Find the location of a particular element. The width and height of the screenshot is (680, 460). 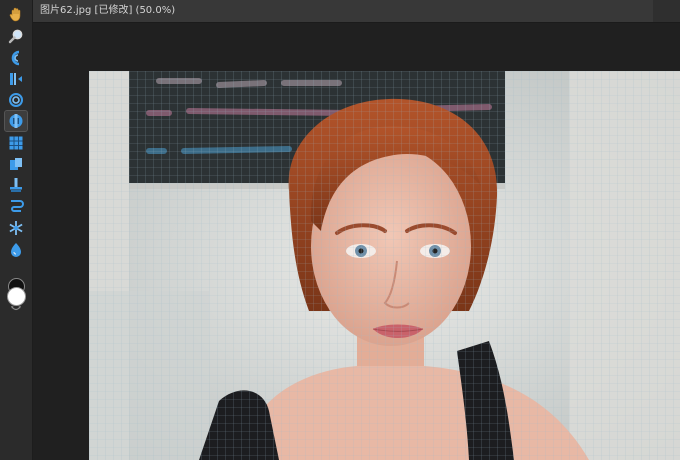

tools-panel is located at coordinates (16, 230).